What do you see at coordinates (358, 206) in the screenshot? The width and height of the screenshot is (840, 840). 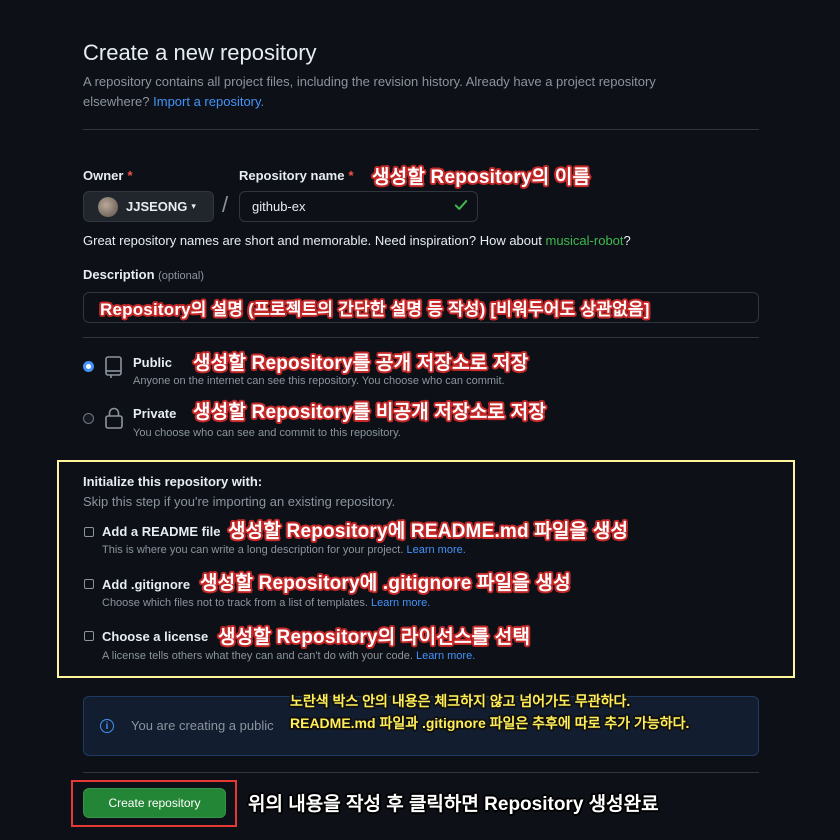 I see `repo-name-input` at bounding box center [358, 206].